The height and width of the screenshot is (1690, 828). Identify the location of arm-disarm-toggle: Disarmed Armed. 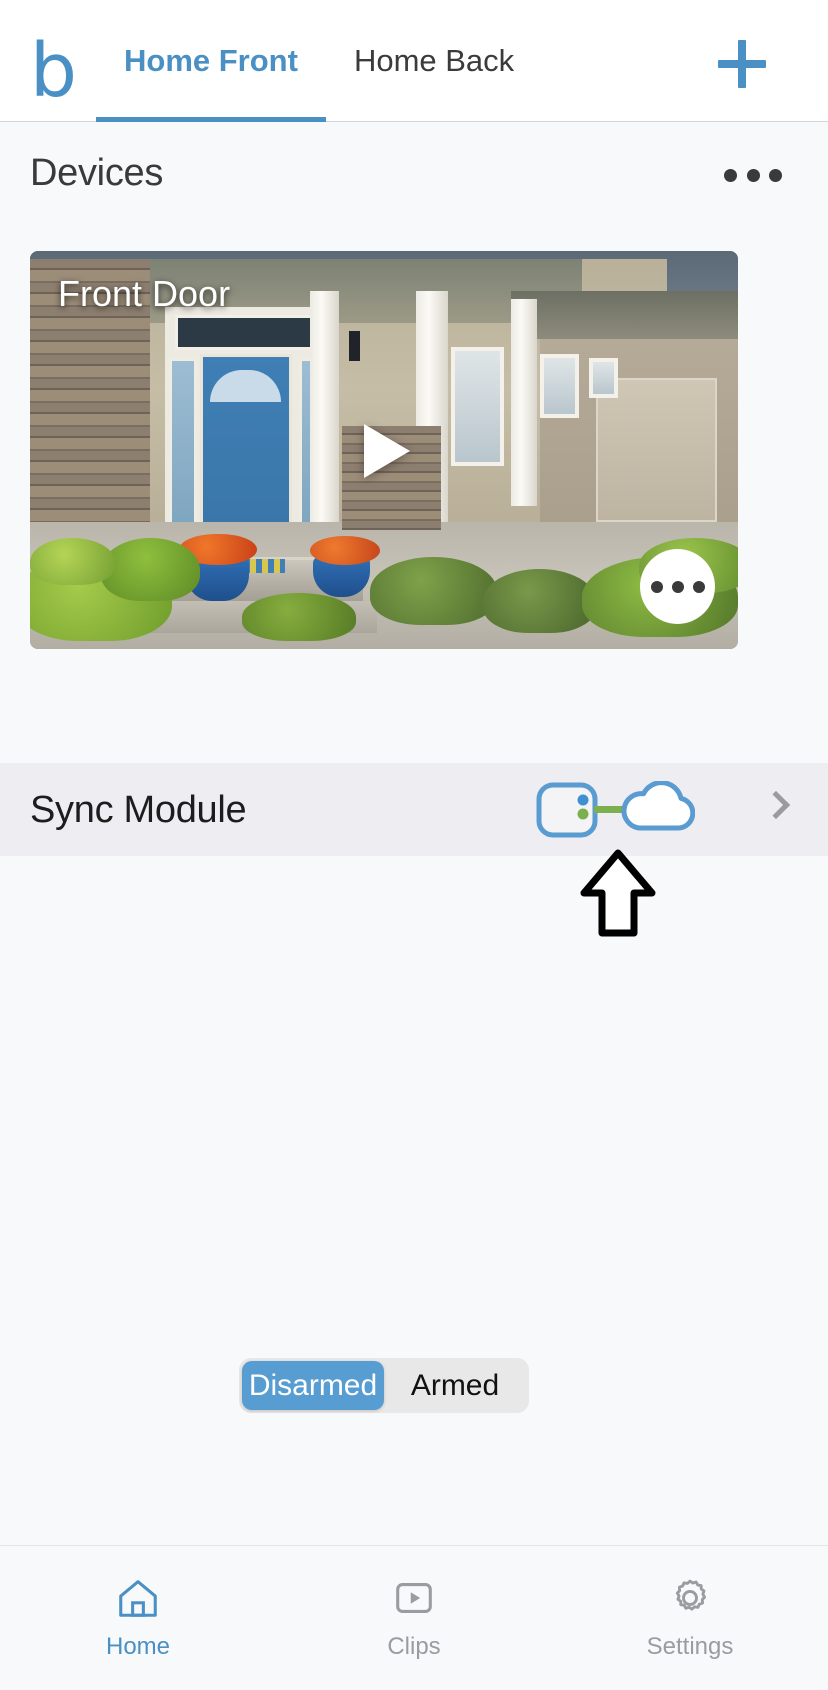
(384, 1385).